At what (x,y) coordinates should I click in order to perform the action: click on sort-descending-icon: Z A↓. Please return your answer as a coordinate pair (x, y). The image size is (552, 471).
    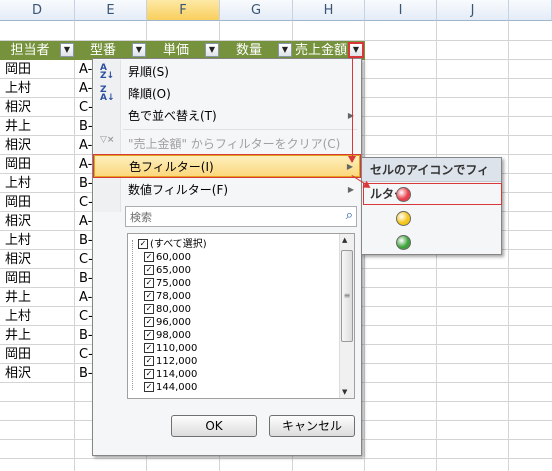
    Looking at the image, I should click on (107, 94).